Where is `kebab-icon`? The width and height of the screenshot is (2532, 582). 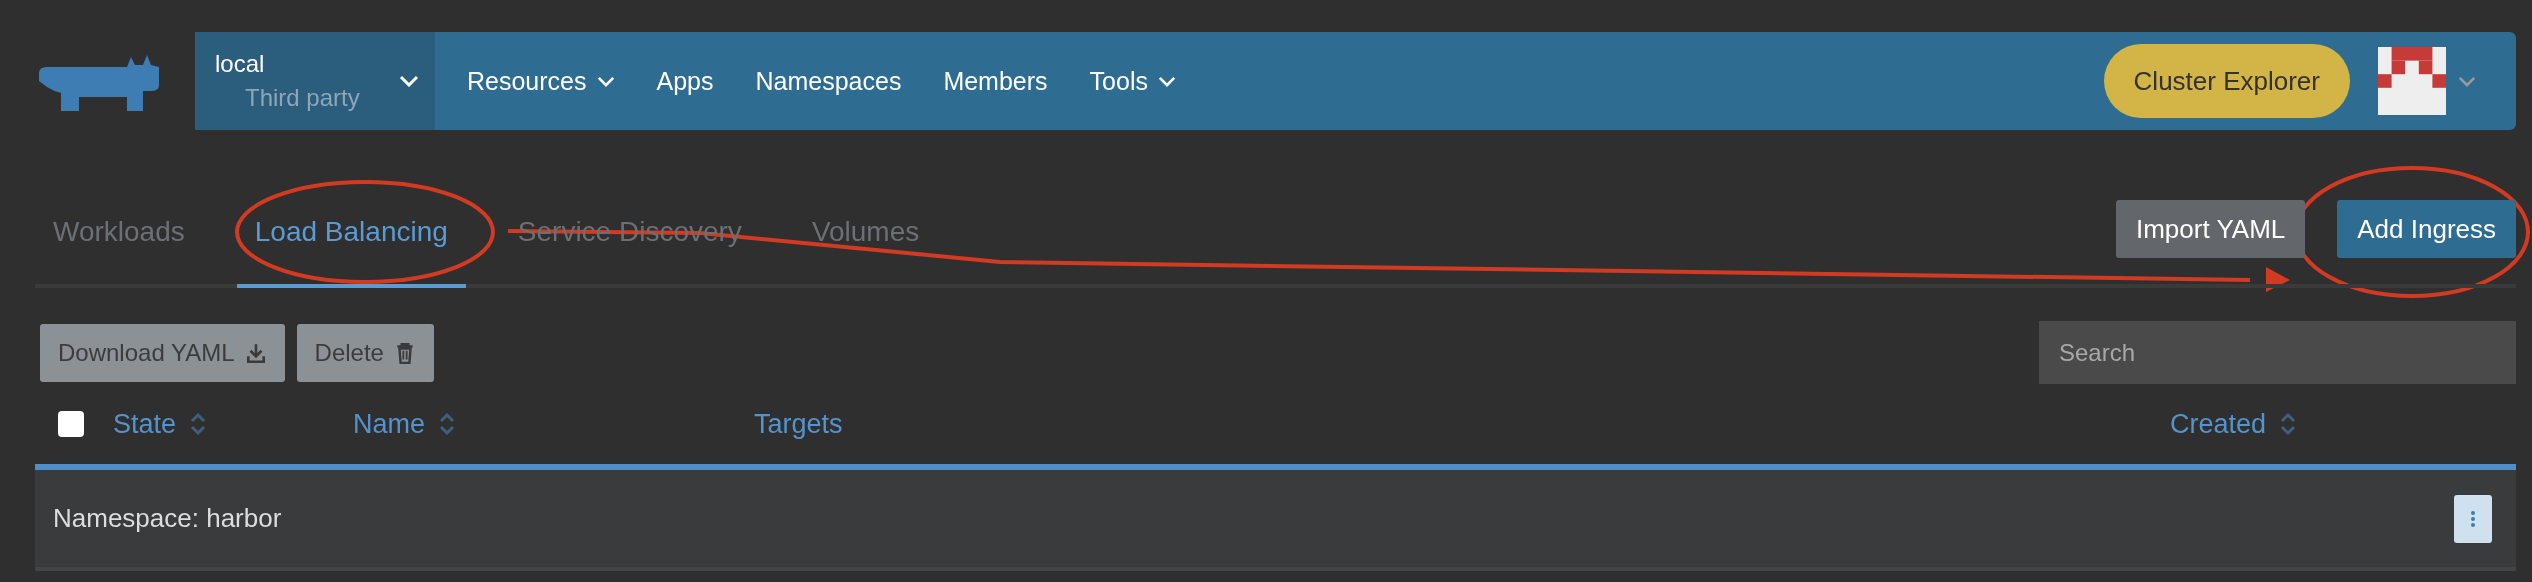
kebab-icon is located at coordinates (2473, 518).